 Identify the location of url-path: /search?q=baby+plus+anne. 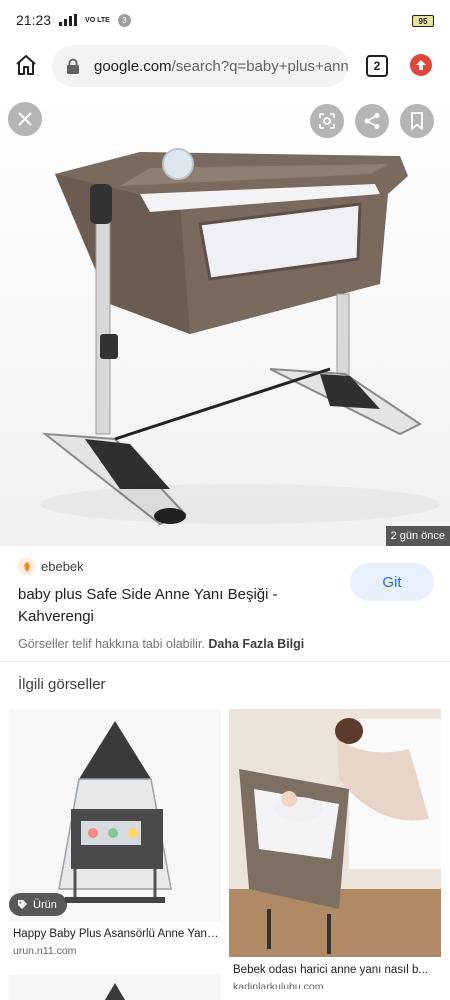
(259, 66).